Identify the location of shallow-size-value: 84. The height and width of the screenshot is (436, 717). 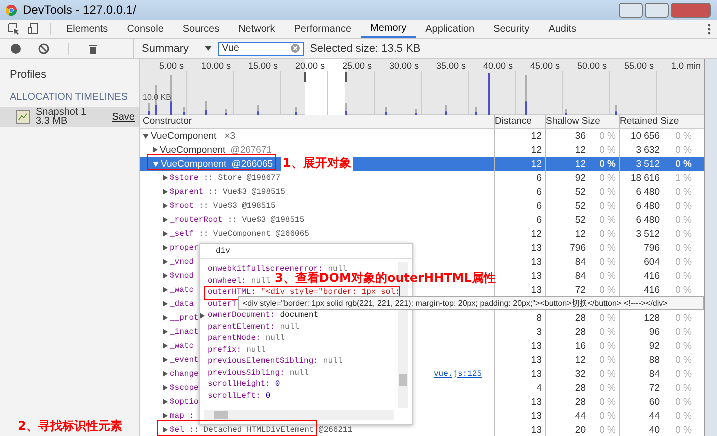
(580, 276).